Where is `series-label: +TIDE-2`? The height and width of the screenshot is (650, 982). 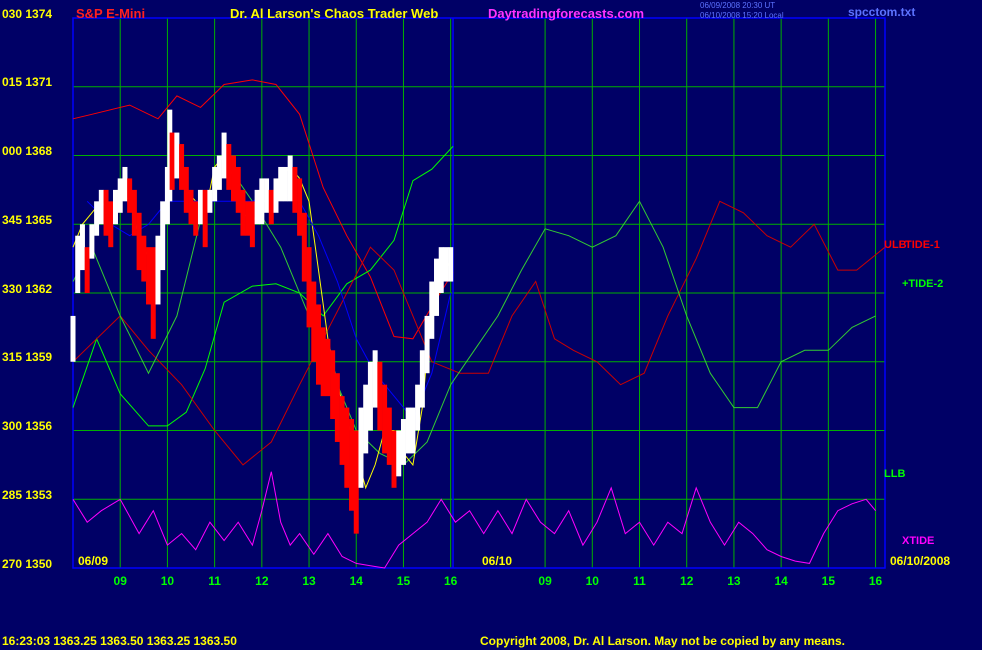 series-label: +TIDE-2 is located at coordinates (923, 284).